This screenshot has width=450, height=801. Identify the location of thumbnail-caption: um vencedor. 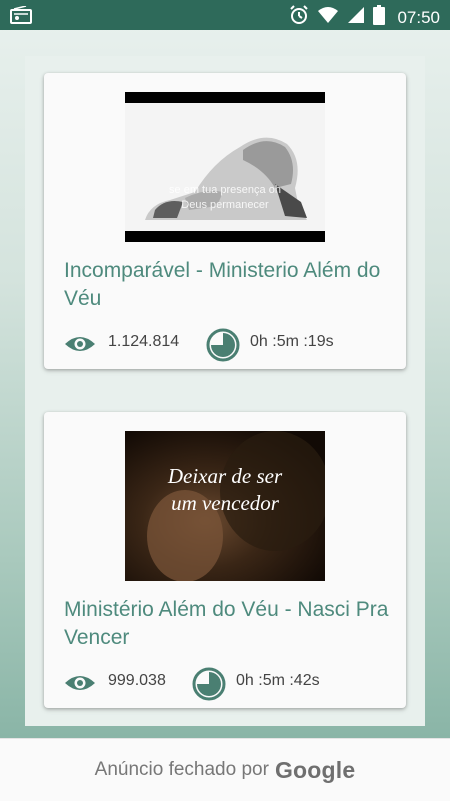
(225, 503).